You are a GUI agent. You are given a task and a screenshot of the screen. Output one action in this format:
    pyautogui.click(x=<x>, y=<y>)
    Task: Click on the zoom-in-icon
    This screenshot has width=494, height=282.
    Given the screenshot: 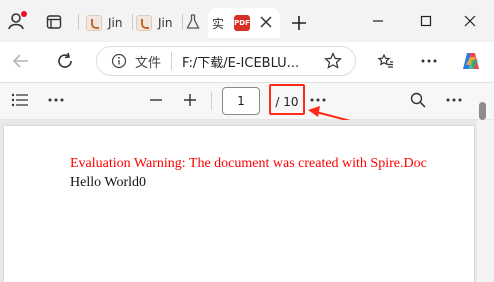 What is the action you would take?
    pyautogui.click(x=190, y=100)
    